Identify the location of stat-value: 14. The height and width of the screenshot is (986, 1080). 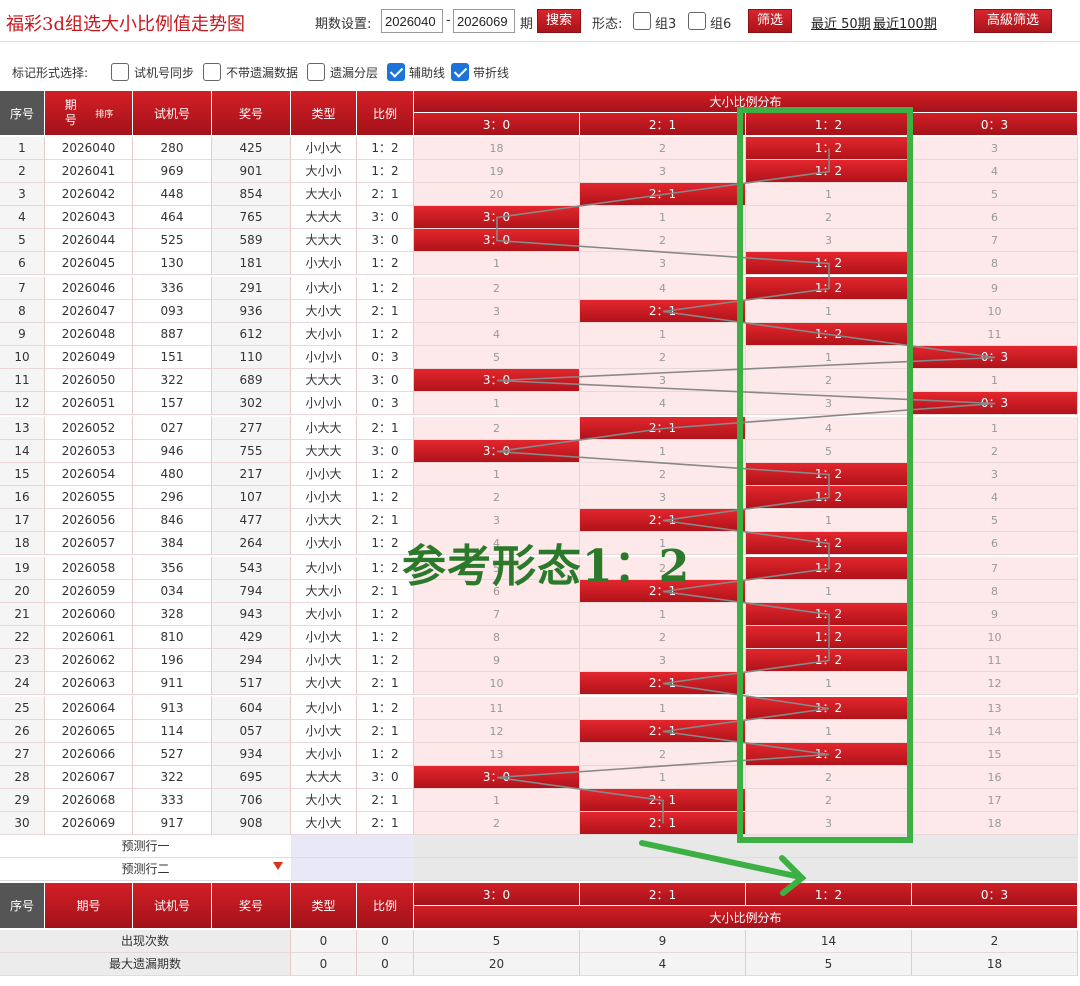
(829, 941).